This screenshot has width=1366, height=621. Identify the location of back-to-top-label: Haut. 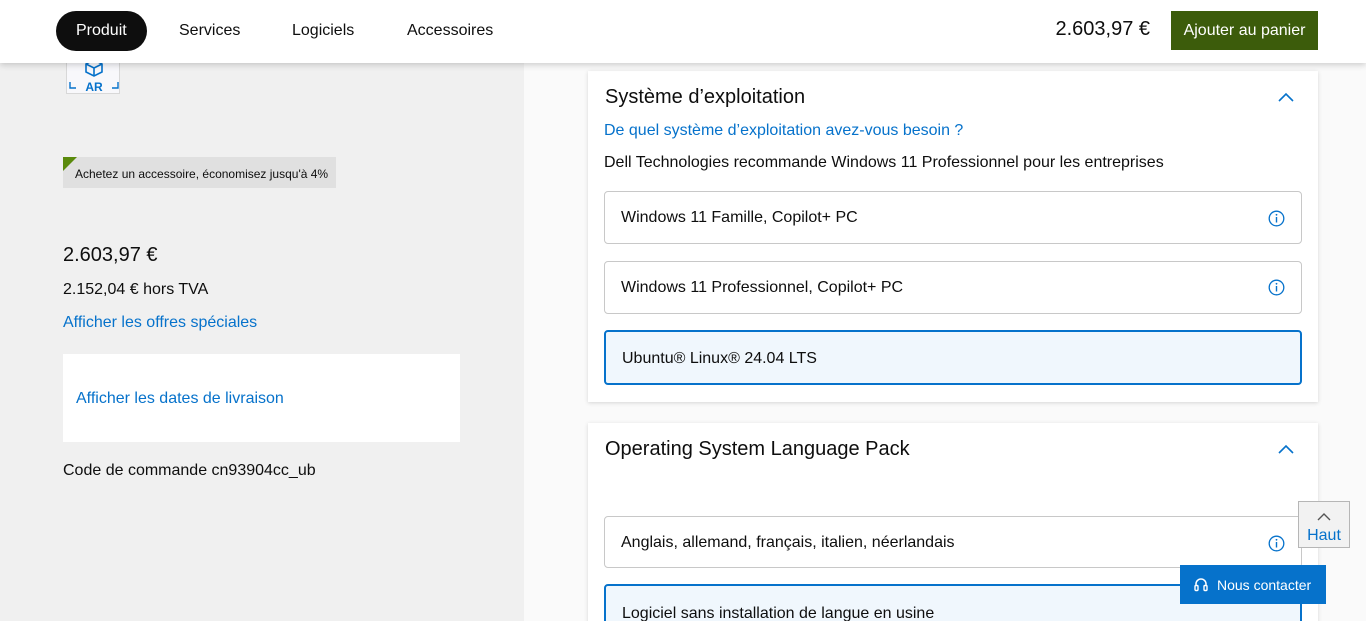
(1324, 535).